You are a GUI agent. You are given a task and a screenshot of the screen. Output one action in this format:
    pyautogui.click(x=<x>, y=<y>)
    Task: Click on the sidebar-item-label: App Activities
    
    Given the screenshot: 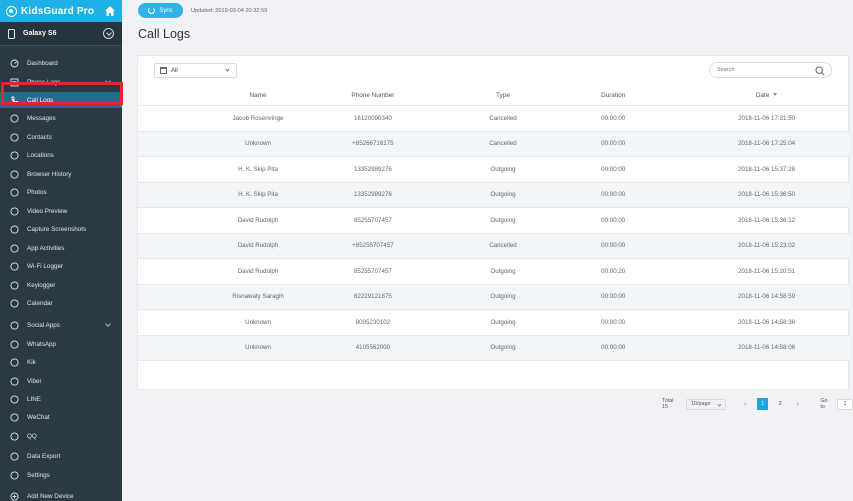 What is the action you would take?
    pyautogui.click(x=46, y=248)
    